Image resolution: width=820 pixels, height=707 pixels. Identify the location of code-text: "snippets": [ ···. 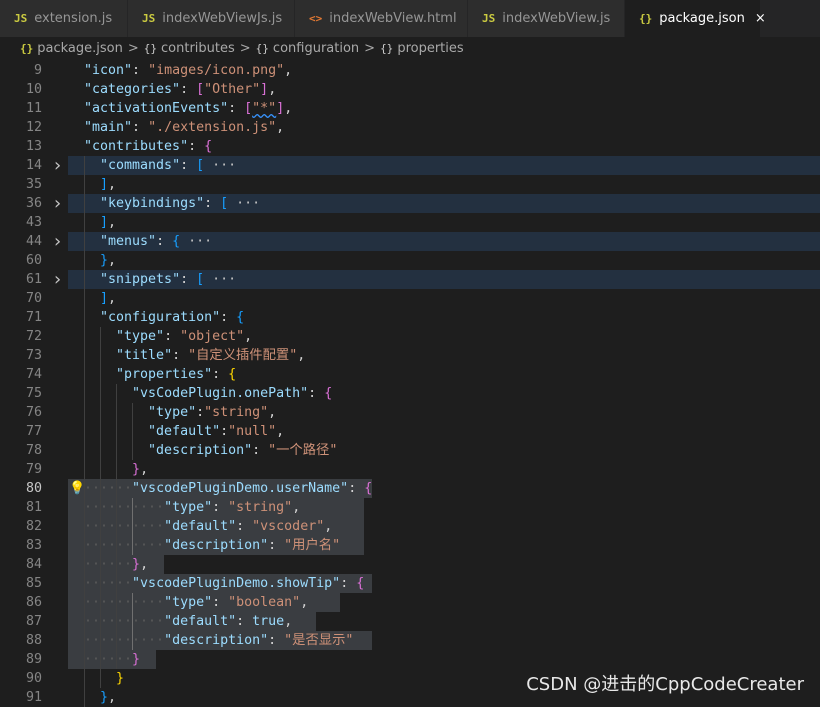
(168, 279).